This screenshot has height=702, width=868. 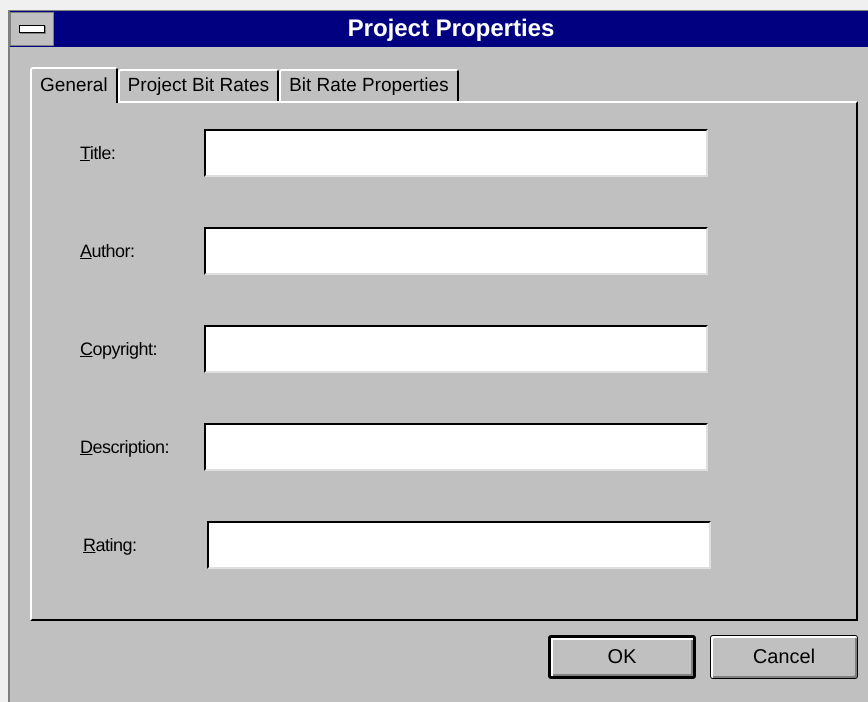 I want to click on tab: General, so click(x=74, y=85).